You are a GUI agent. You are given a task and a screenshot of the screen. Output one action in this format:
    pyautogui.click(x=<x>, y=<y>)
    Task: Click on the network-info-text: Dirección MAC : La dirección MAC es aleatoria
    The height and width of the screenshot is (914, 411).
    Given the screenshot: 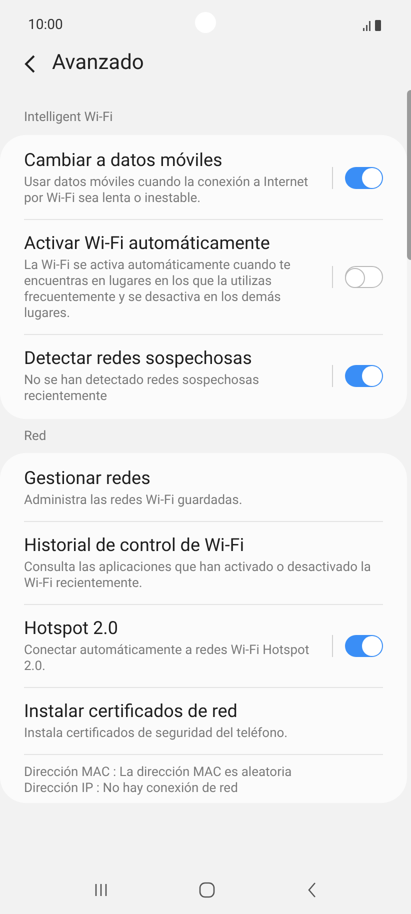 What is the action you would take?
    pyautogui.click(x=158, y=773)
    